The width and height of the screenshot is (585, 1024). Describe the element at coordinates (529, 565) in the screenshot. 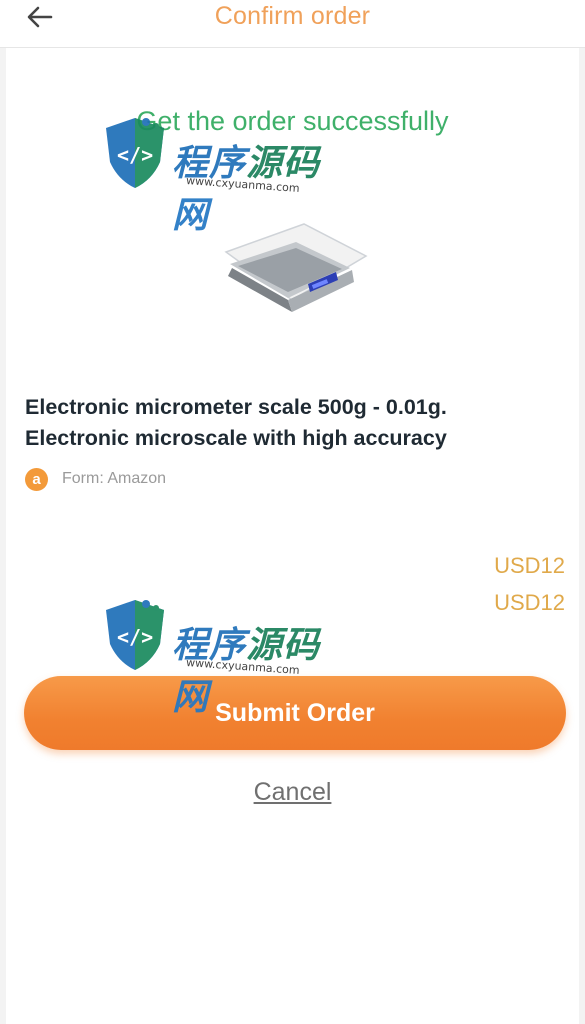

I see `price-value: USD12` at that location.